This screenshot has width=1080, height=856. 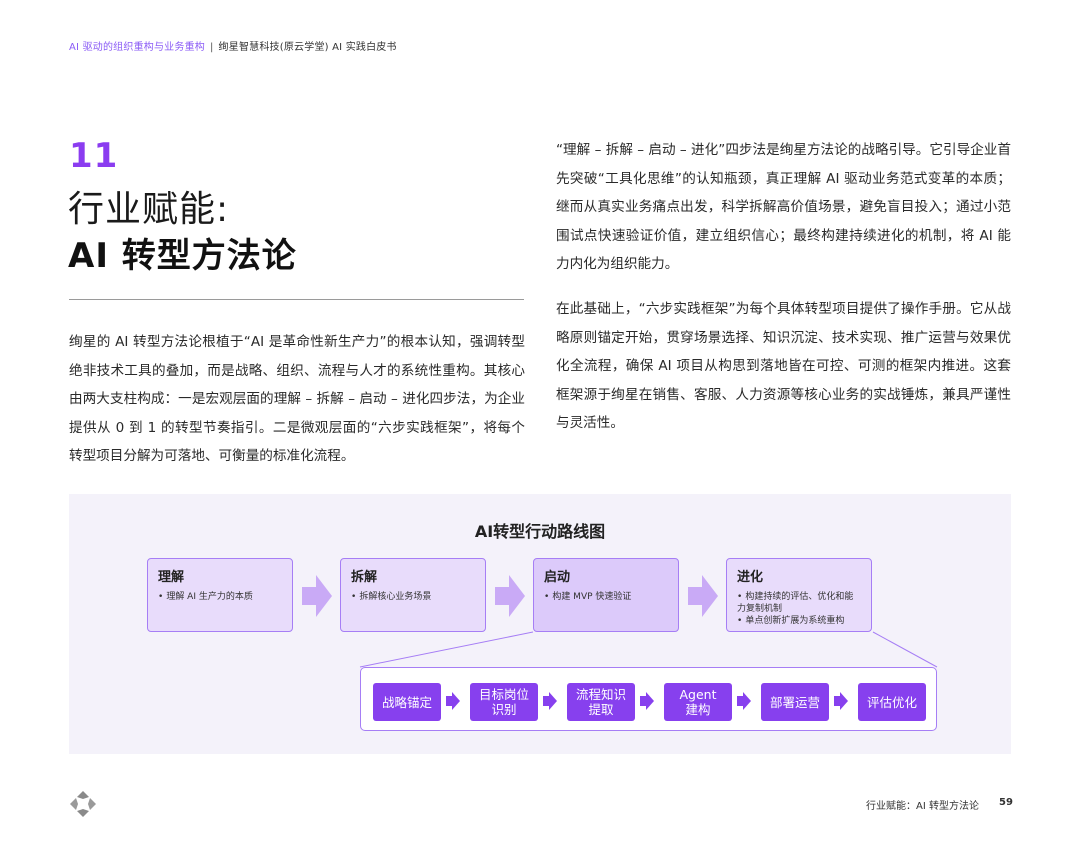 What do you see at coordinates (892, 702) in the screenshot?
I see `step-evaluate-optimize: 评估优化` at bounding box center [892, 702].